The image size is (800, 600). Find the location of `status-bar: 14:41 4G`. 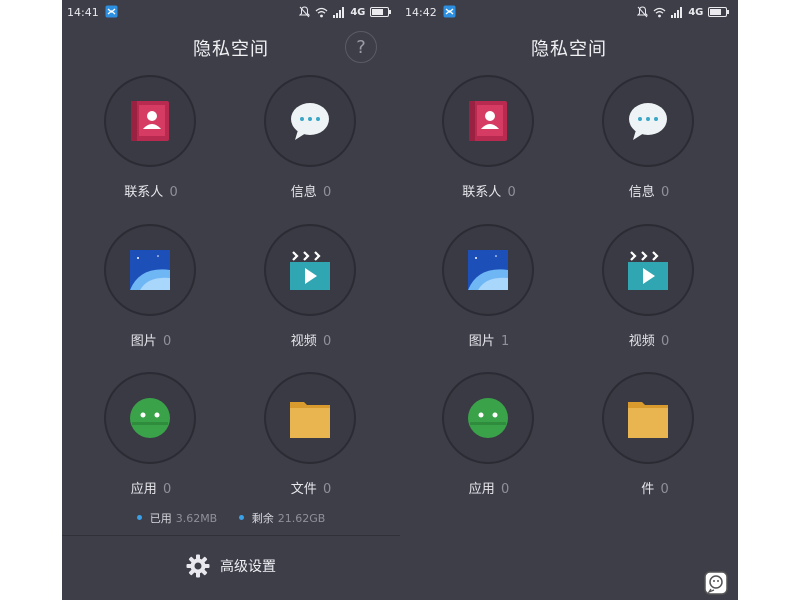

status-bar: 14:41 4G is located at coordinates (231, 12).